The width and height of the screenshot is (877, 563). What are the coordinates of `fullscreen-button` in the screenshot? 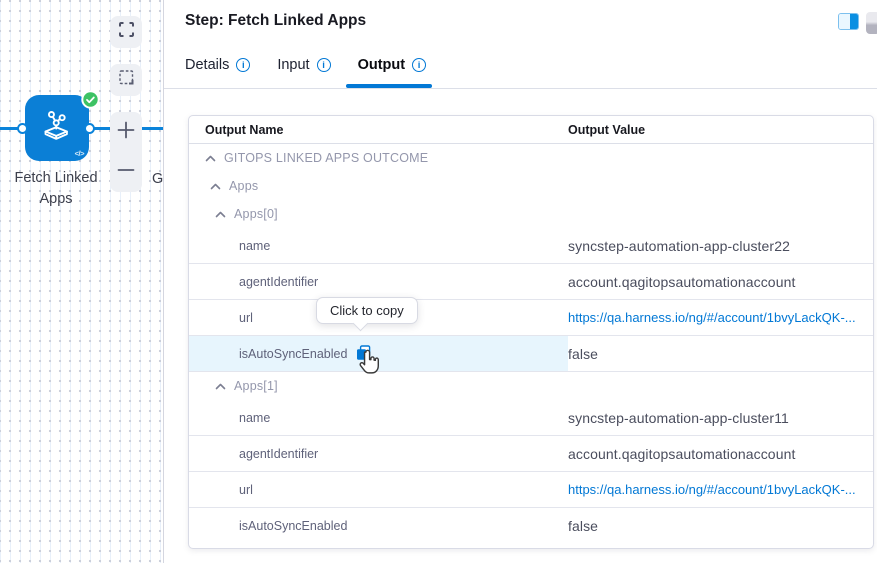 It's located at (126, 32).